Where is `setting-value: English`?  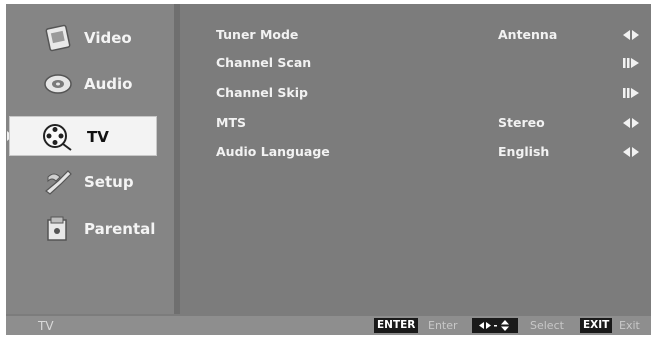
setting-value: English is located at coordinates (524, 151).